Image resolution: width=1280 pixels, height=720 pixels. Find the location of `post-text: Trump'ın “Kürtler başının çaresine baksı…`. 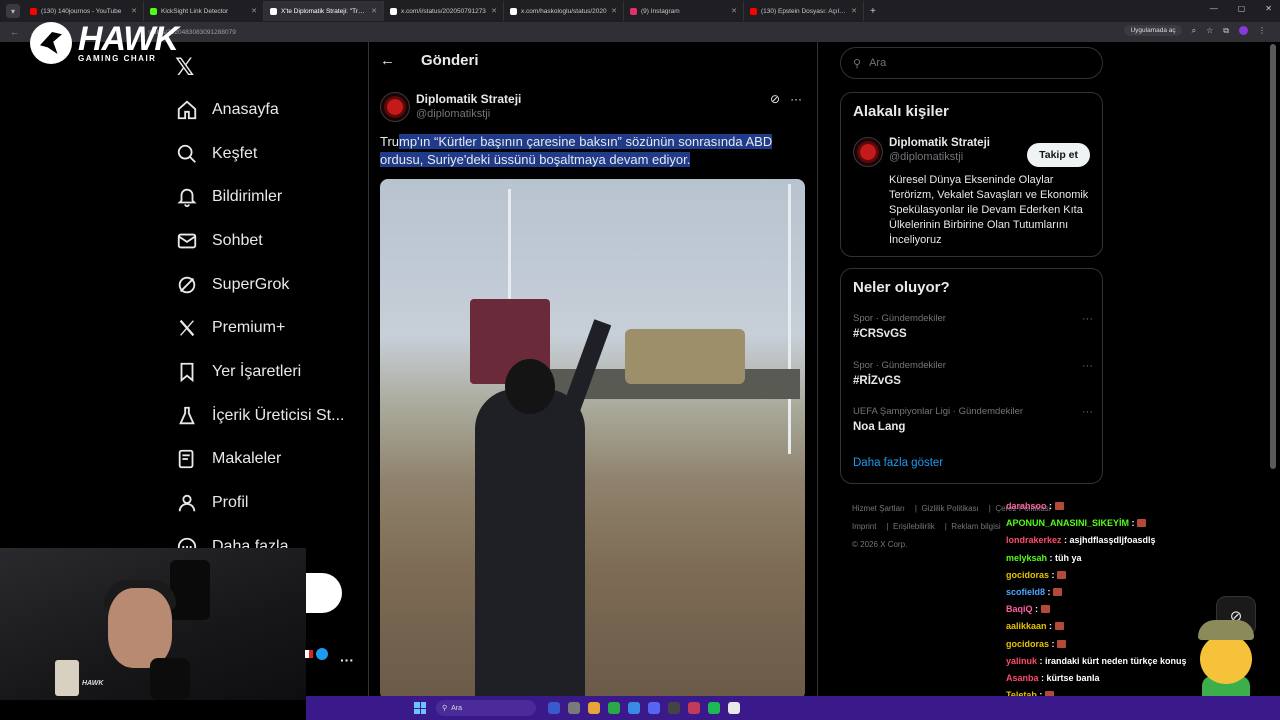

post-text: Trump'ın “Kürtler başının çaresine baksı… is located at coordinates (595, 151).